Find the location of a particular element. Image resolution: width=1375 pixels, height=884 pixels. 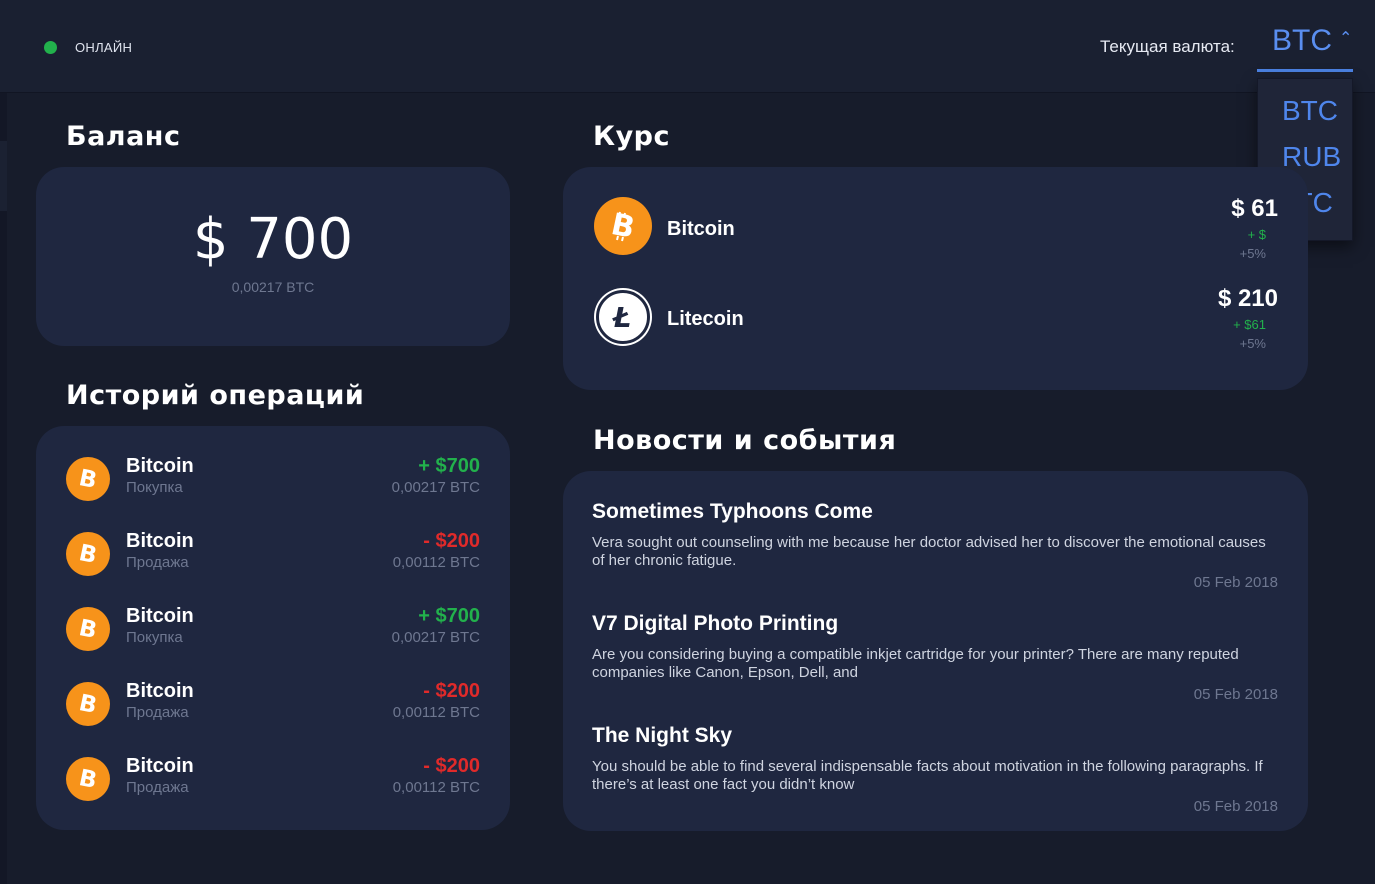

top-bar: ОНЛАЙН Текущая валюта: BTC ⌃ is located at coordinates (687, 46).